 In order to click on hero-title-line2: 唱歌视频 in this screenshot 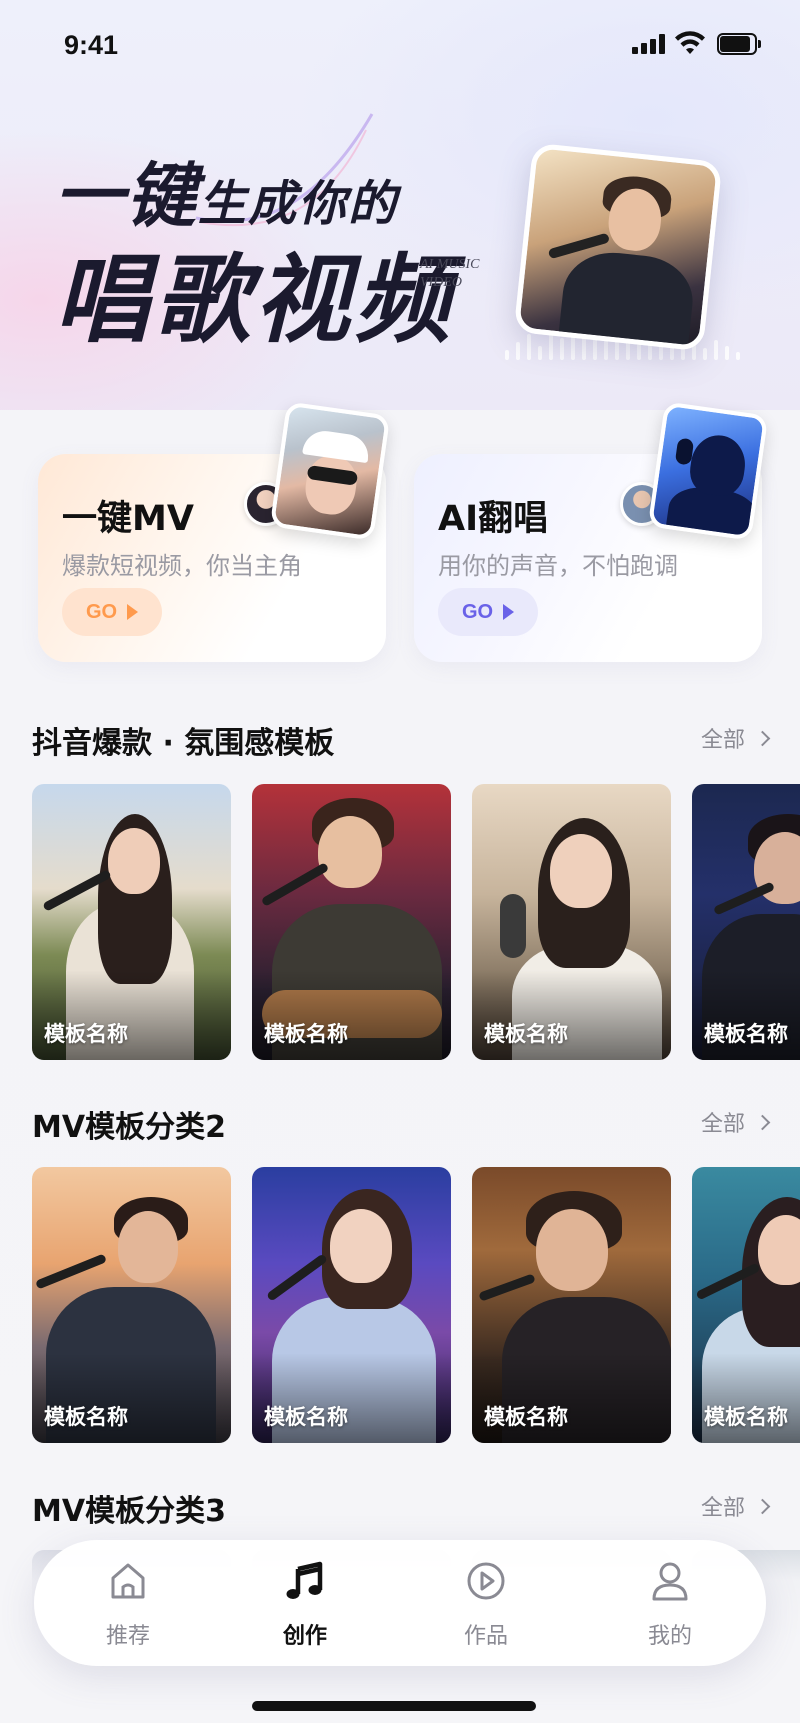, I will do `click(254, 299)`.